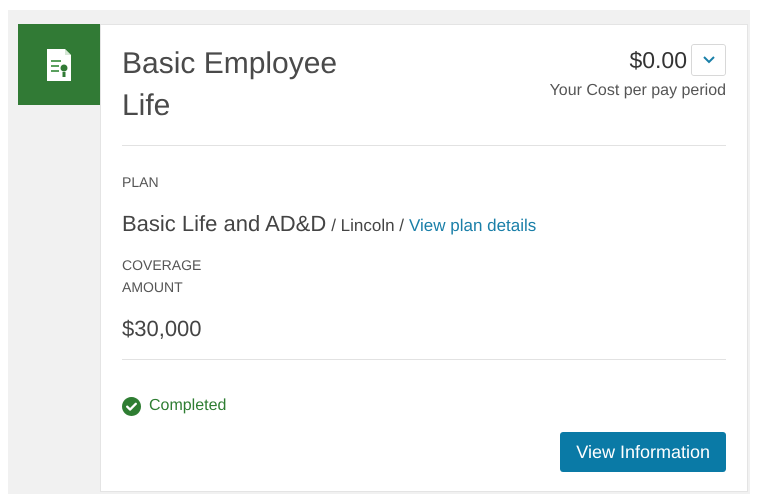 This screenshot has height=494, width=758. I want to click on plan-label: PLAN, so click(141, 182).